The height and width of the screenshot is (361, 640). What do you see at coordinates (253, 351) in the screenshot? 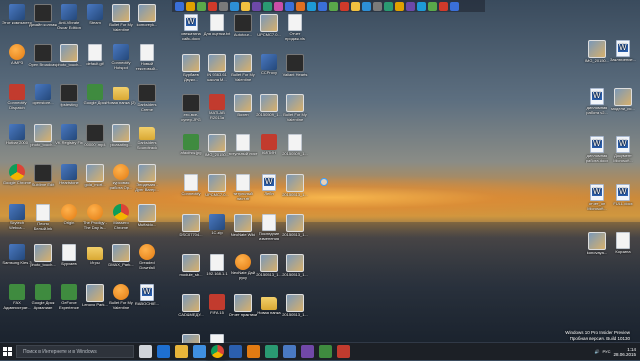
I see `aimp-icon` at bounding box center [253, 351].